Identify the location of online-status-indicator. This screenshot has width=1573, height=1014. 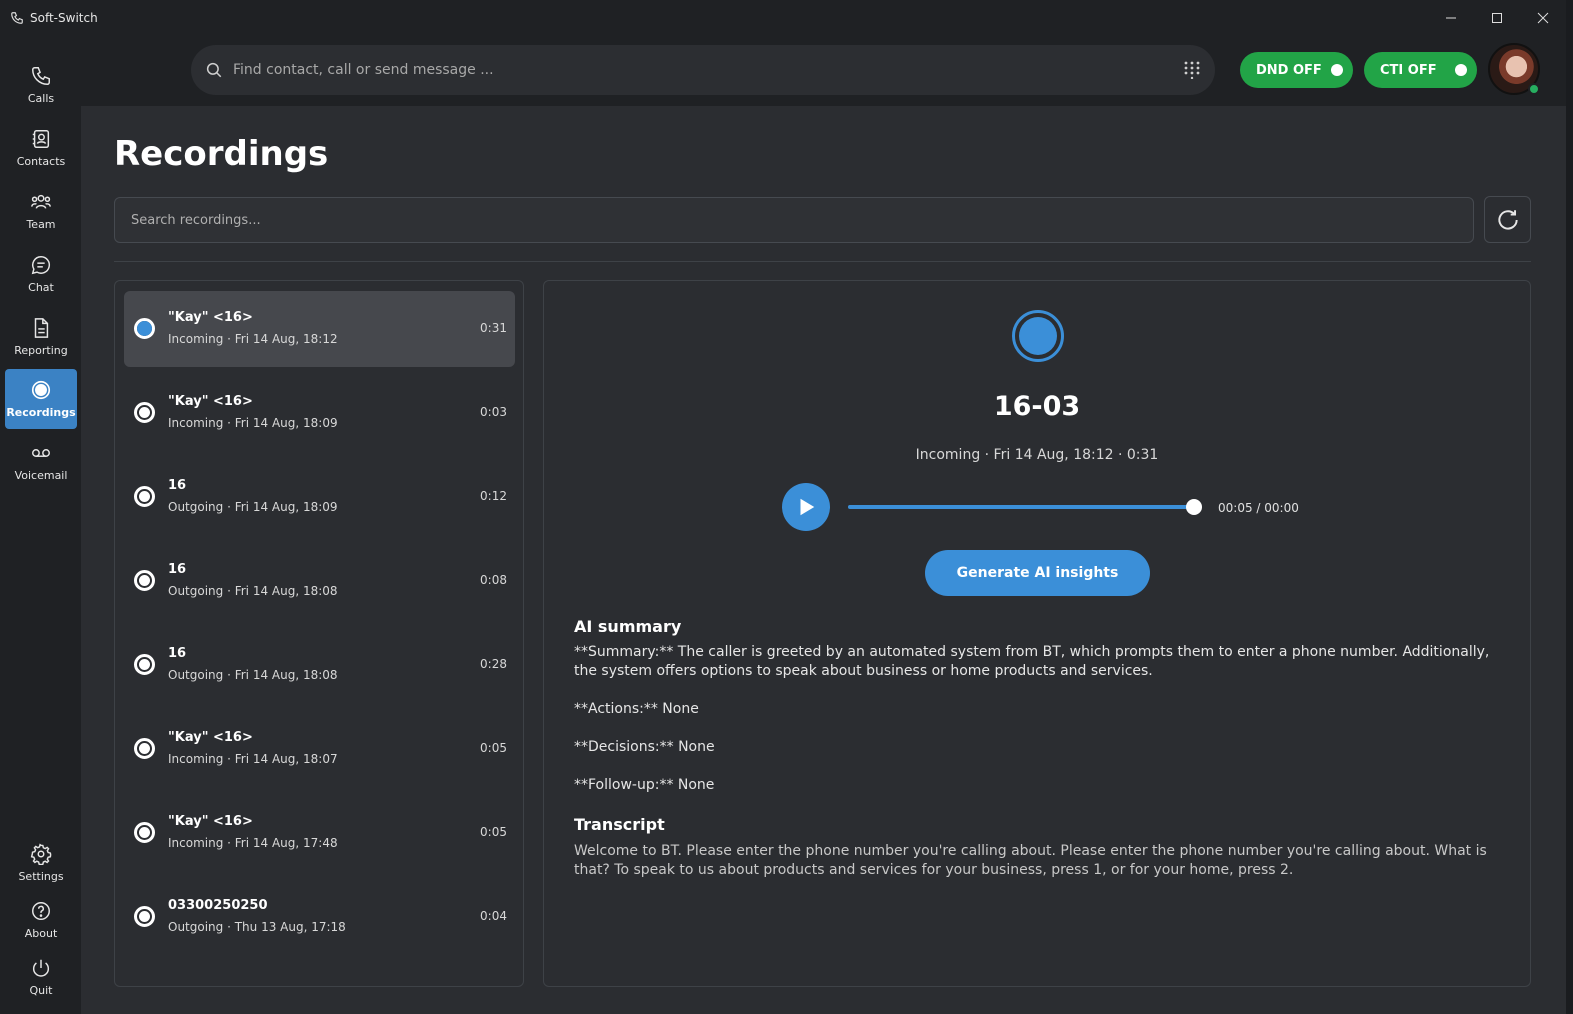
(1534, 89).